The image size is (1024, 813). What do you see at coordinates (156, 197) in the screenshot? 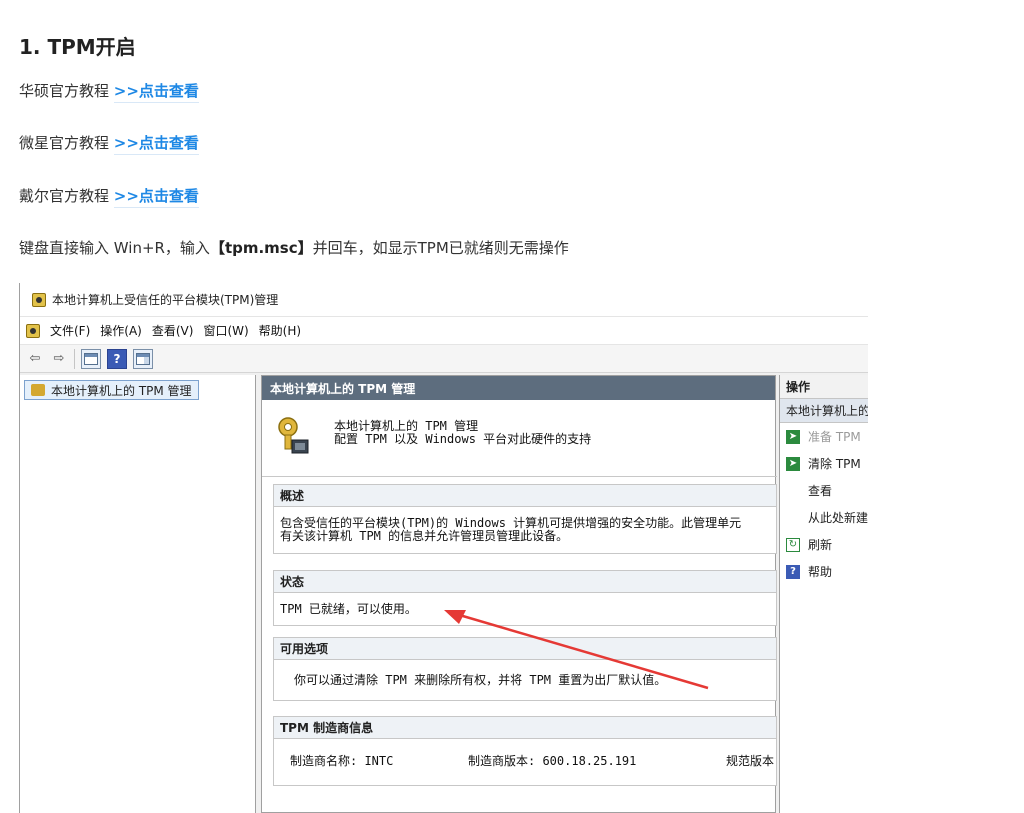
I see `tutorial-link-dell: >>点击查看` at bounding box center [156, 197].